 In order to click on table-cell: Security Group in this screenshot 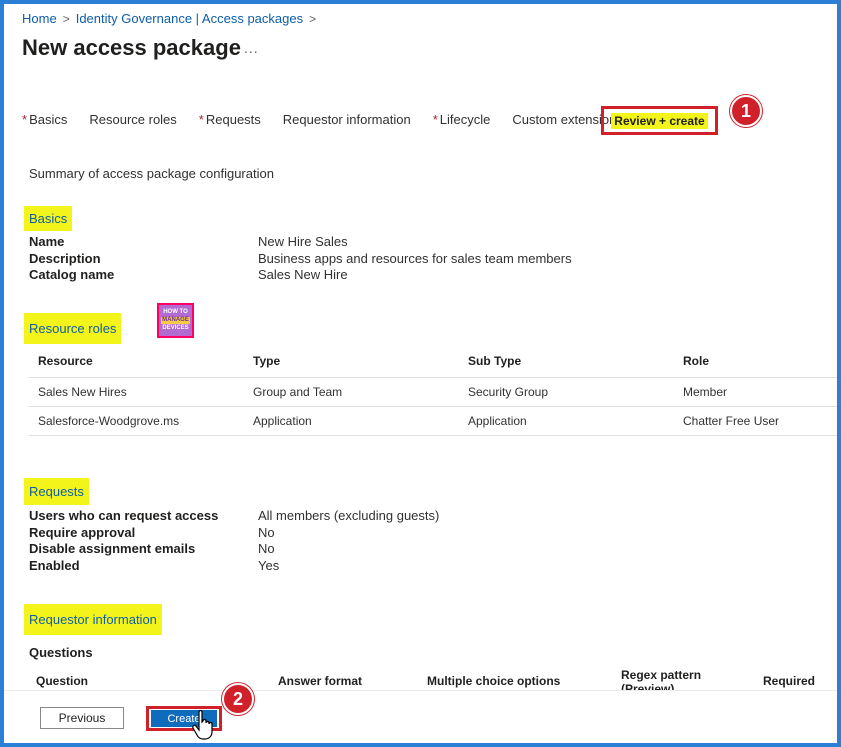, I will do `click(566, 391)`.